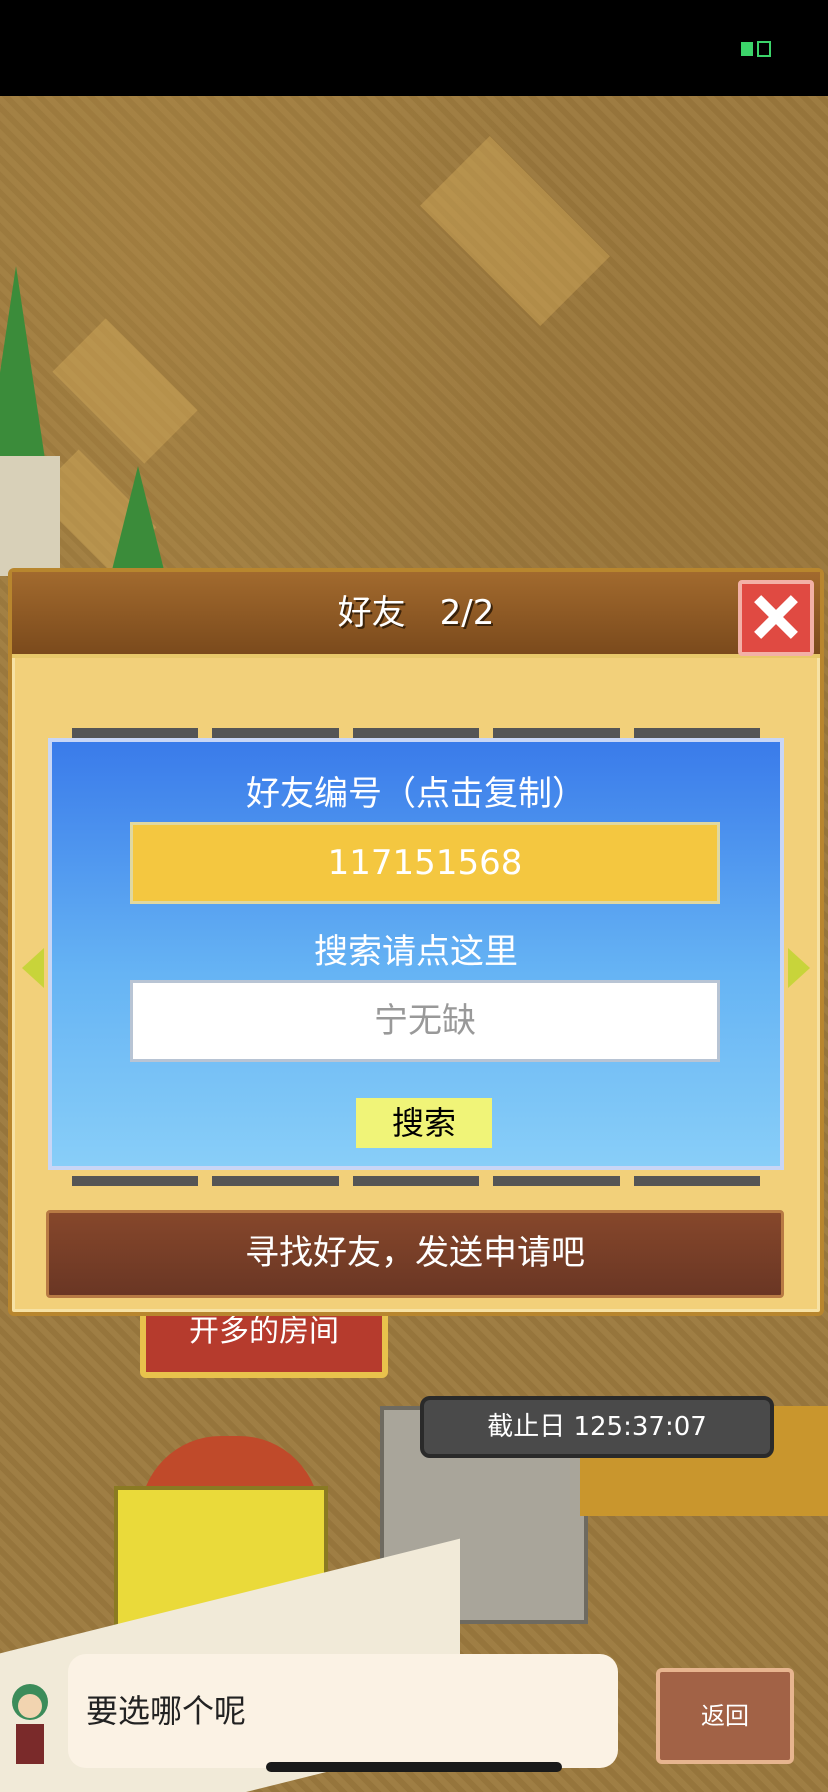  What do you see at coordinates (416, 1181) in the screenshot?
I see `tab-strip-bottom` at bounding box center [416, 1181].